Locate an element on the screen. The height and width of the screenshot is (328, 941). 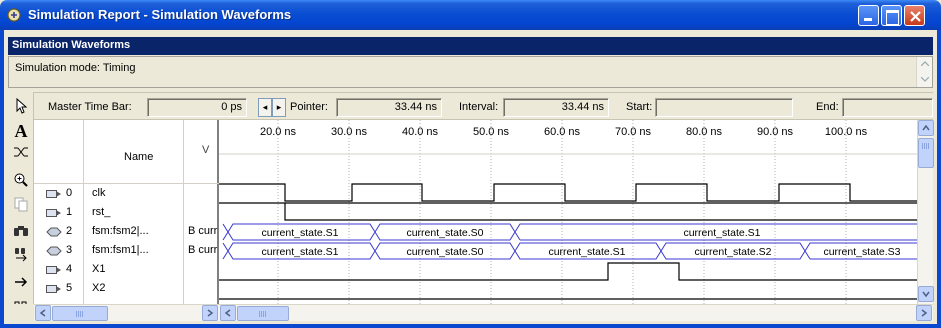
scroll-down-button is located at coordinates (926, 294).